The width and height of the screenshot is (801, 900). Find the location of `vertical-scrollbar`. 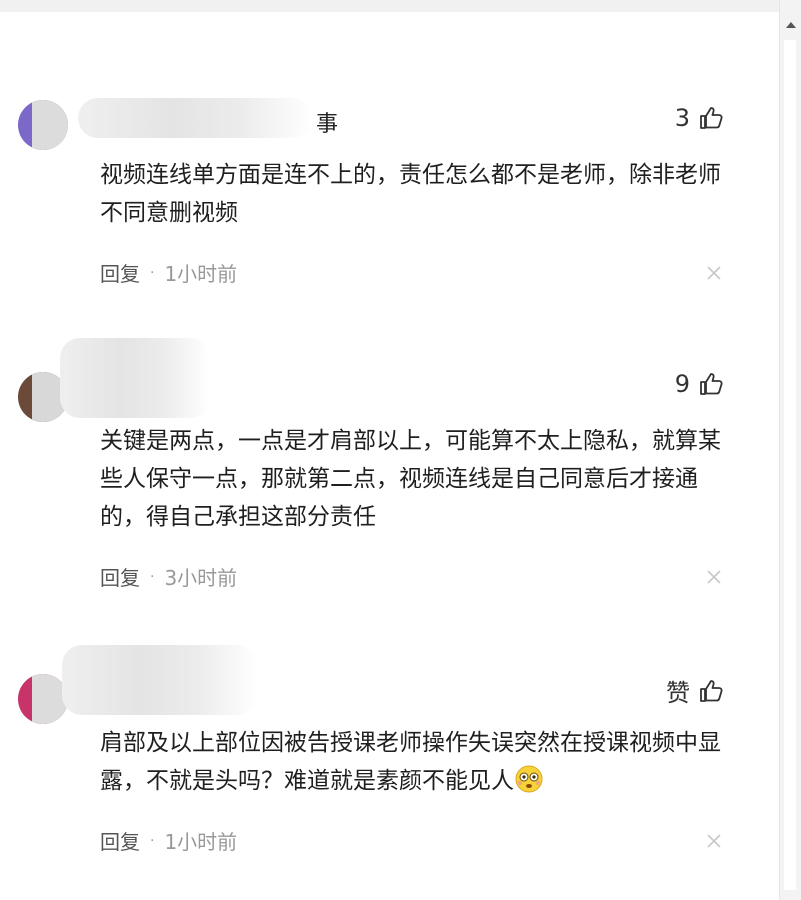

vertical-scrollbar is located at coordinates (790, 450).